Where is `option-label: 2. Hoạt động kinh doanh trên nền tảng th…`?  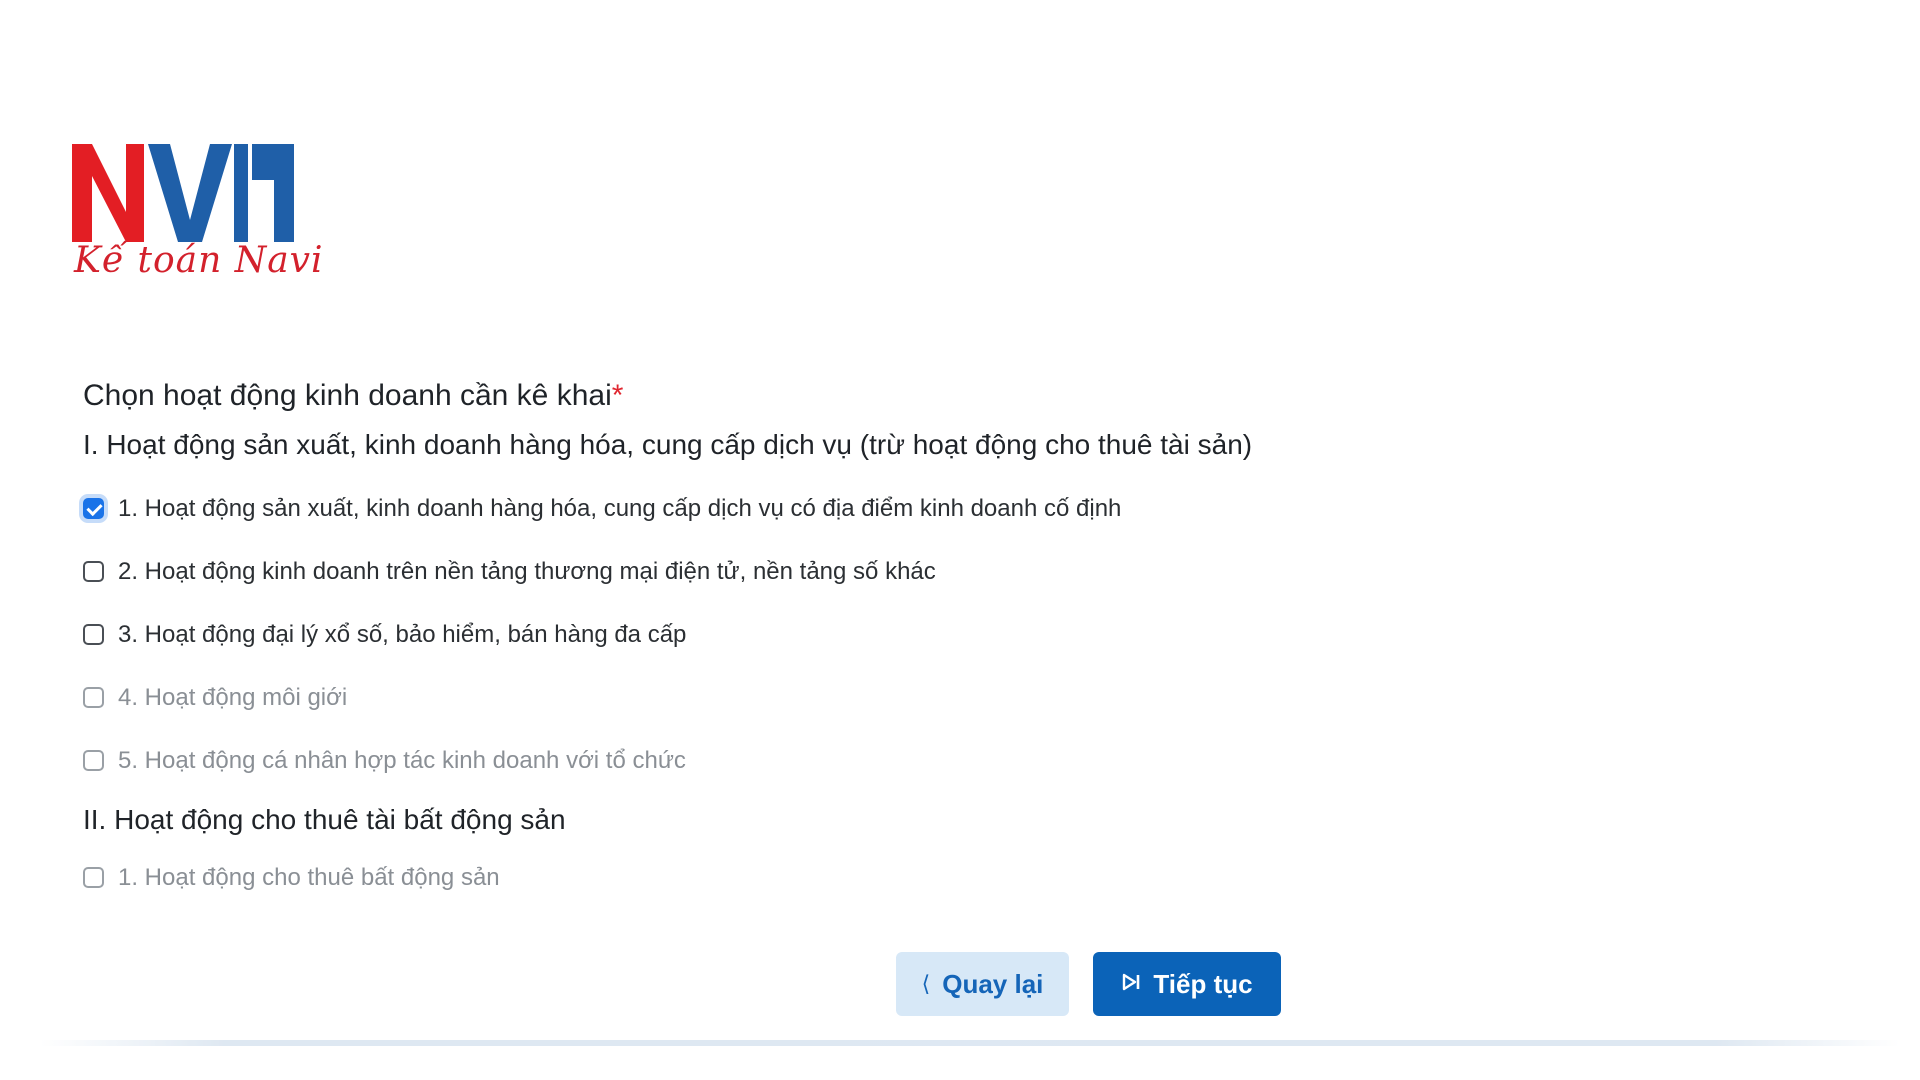 option-label: 2. Hoạt động kinh doanh trên nền tảng th… is located at coordinates (527, 571).